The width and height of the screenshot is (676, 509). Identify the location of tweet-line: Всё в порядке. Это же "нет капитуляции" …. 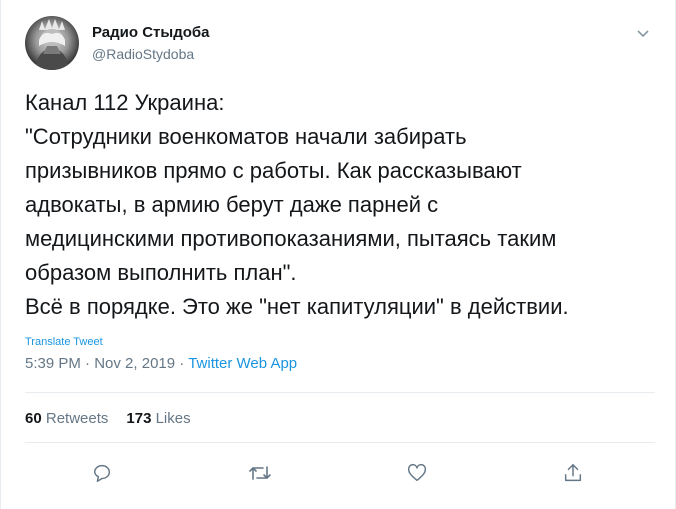
(297, 306).